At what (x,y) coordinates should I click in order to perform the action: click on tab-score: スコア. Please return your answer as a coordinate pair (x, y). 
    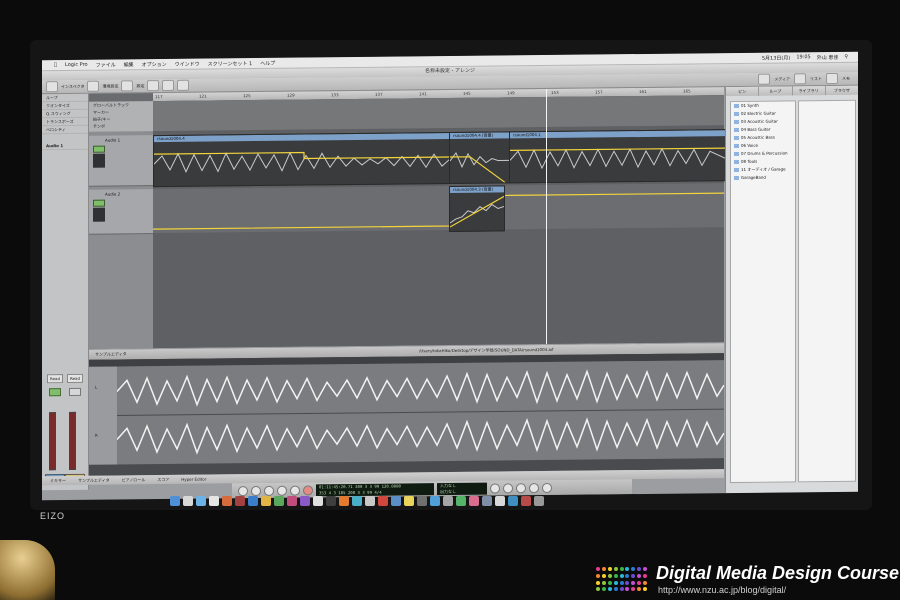
    Looking at the image, I should click on (163, 479).